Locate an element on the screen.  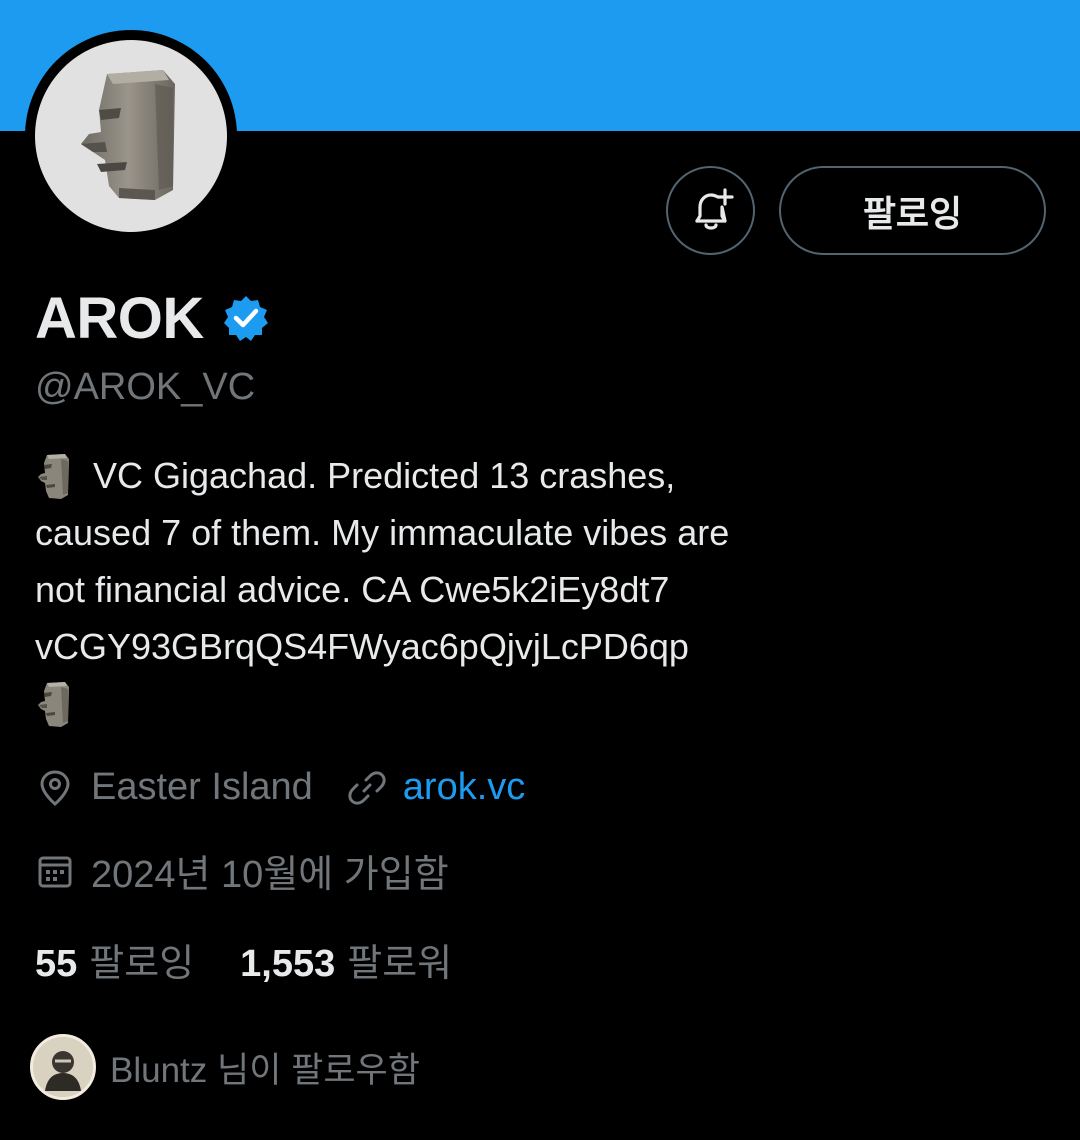
website-item: arok.vc is located at coordinates (436, 787).